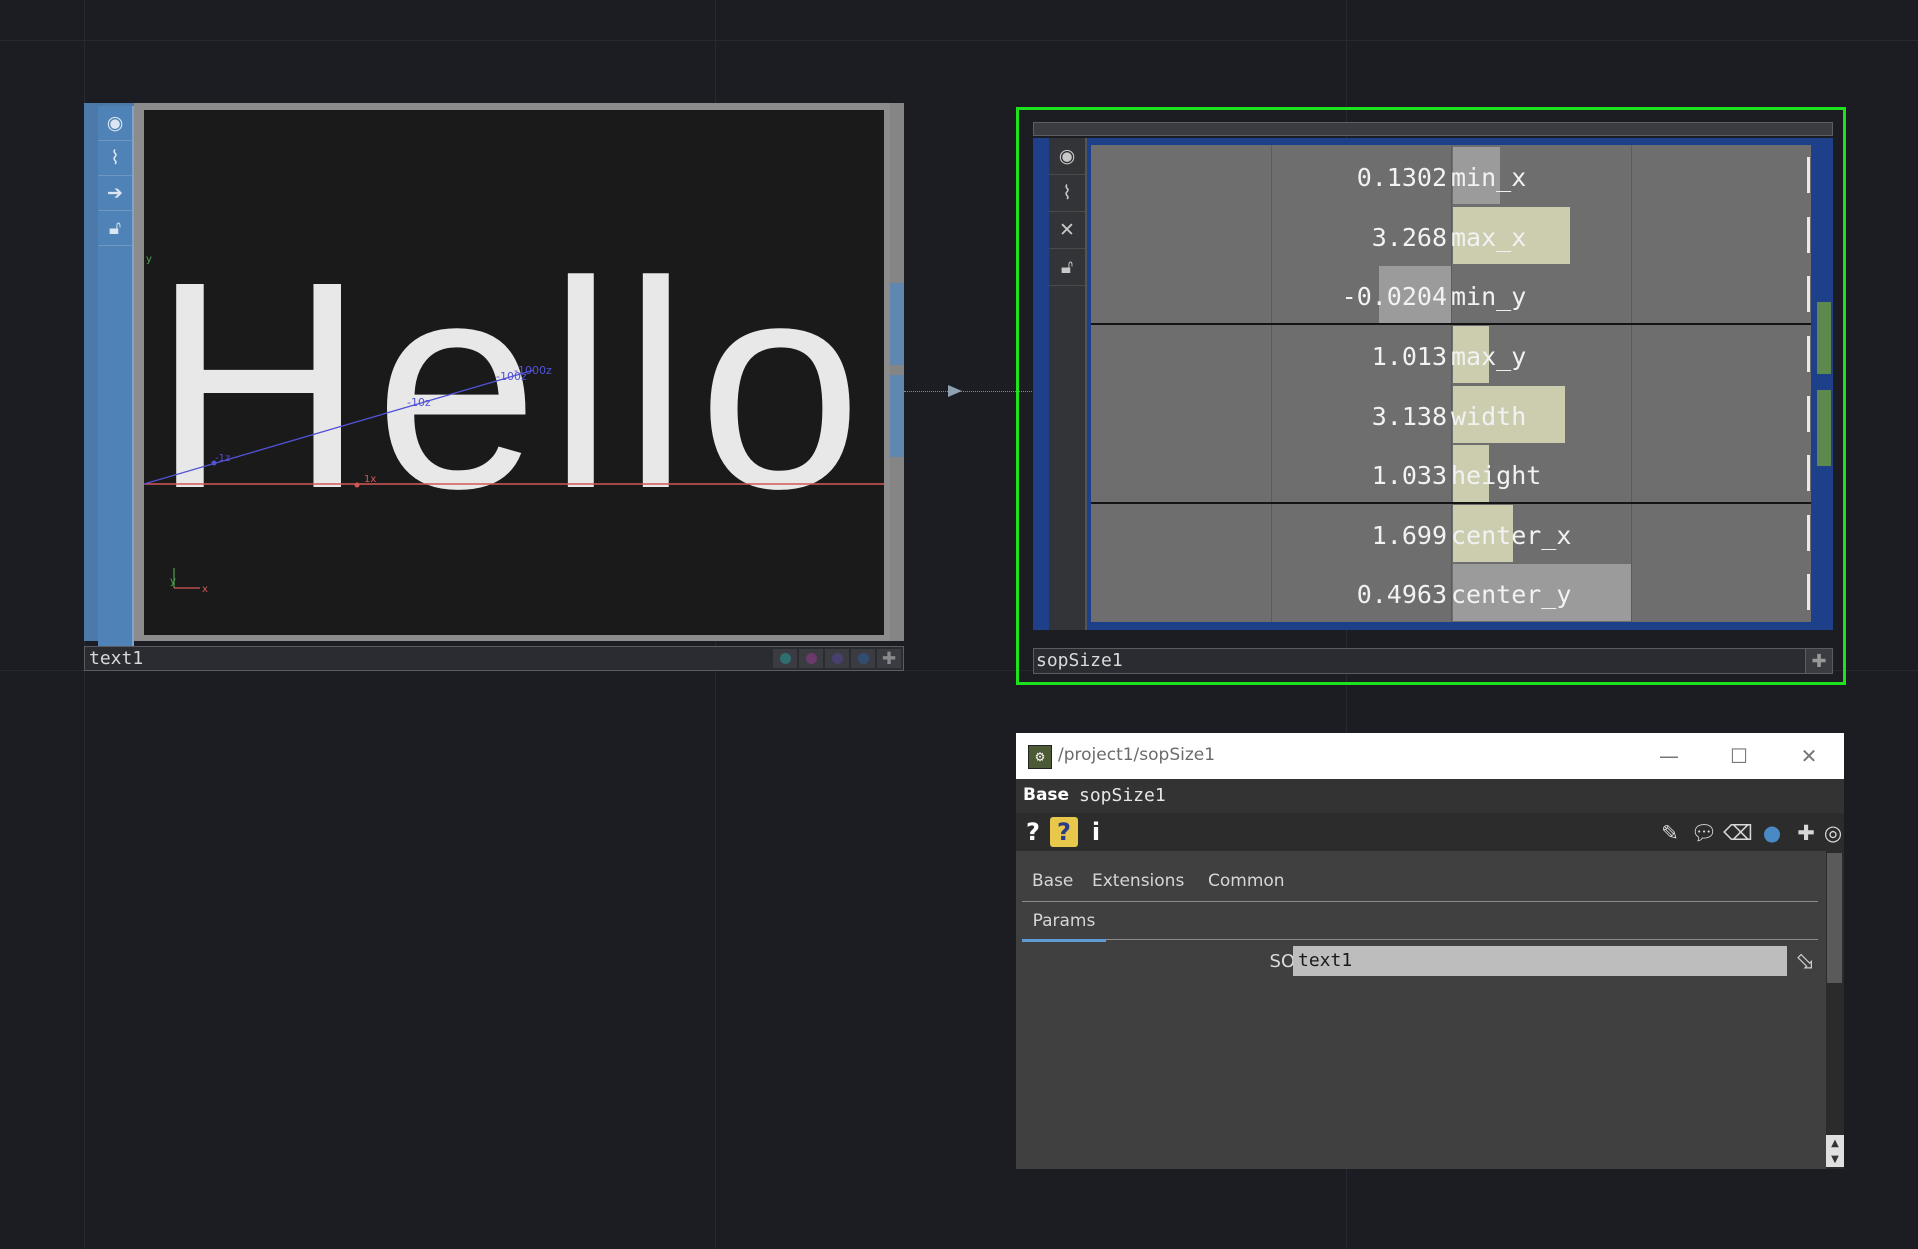 The height and width of the screenshot is (1249, 1918). I want to click on sop-param-field: text1, so click(1540, 961).